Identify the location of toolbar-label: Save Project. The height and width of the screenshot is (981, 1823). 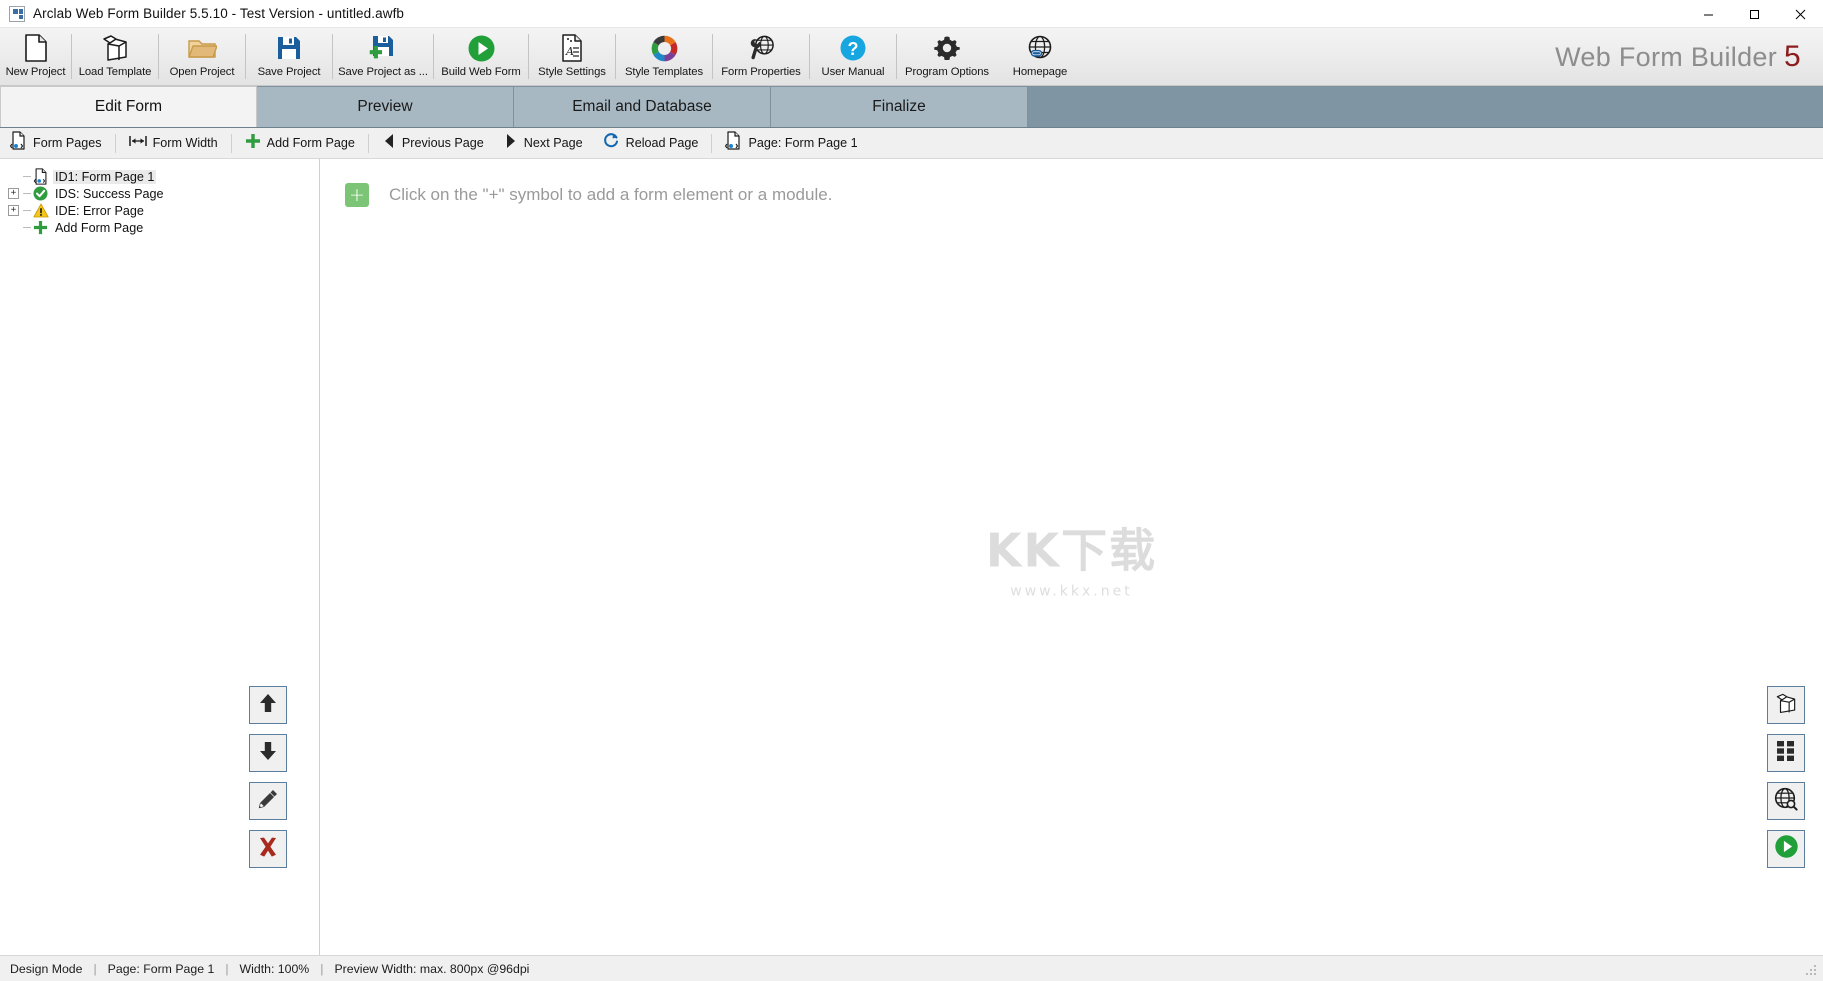
(289, 72).